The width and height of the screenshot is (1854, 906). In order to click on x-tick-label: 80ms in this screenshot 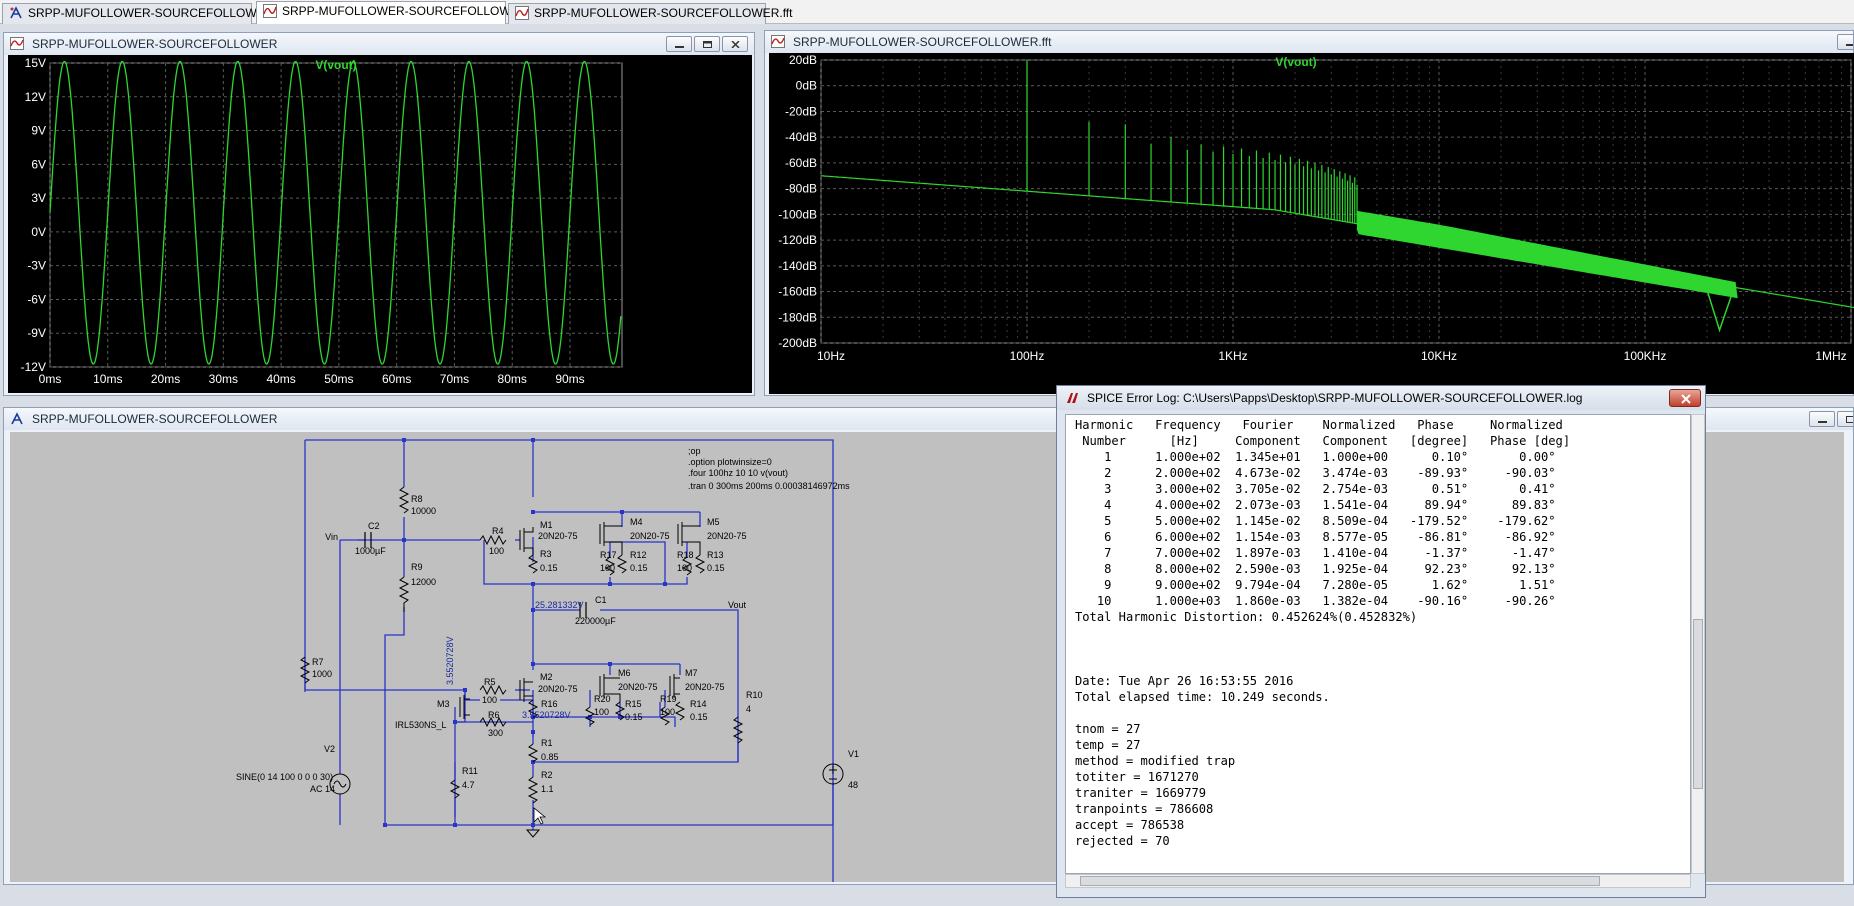, I will do `click(512, 379)`.